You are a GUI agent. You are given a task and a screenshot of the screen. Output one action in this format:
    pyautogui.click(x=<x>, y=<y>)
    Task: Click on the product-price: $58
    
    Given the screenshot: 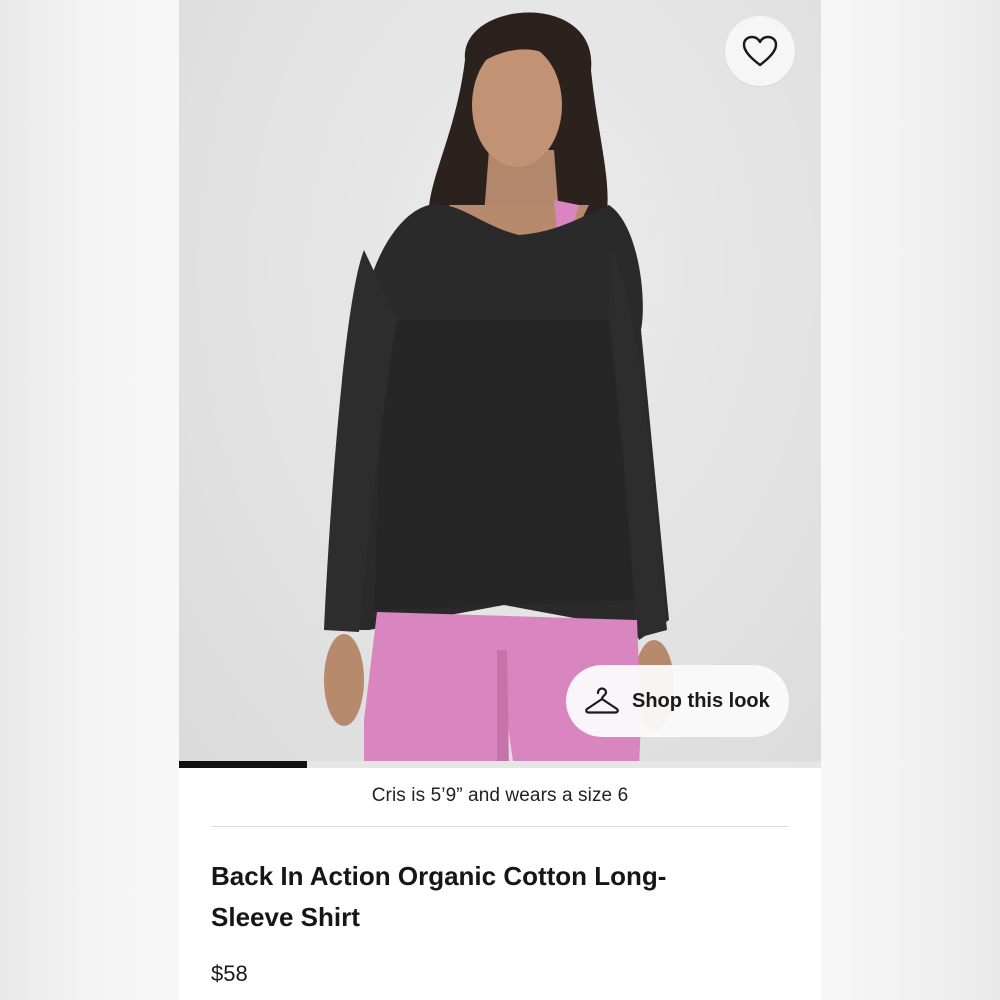 What is the action you would take?
    pyautogui.click(x=229, y=973)
    